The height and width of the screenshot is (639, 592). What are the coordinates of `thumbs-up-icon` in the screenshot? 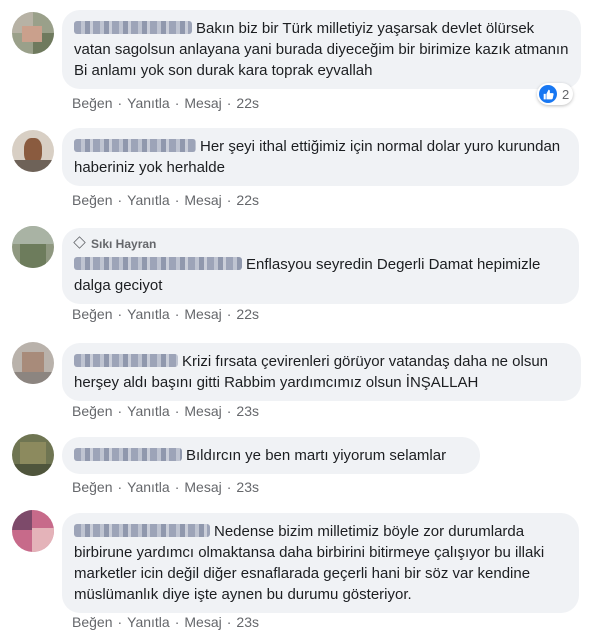 It's located at (548, 94).